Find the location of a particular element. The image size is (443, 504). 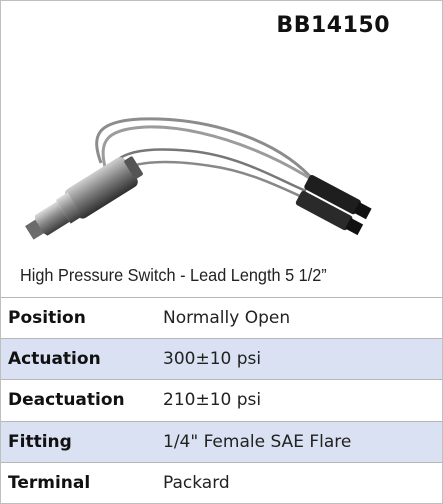

spec-row-actuation: Actuation 300±10 psi is located at coordinates (221, 359).